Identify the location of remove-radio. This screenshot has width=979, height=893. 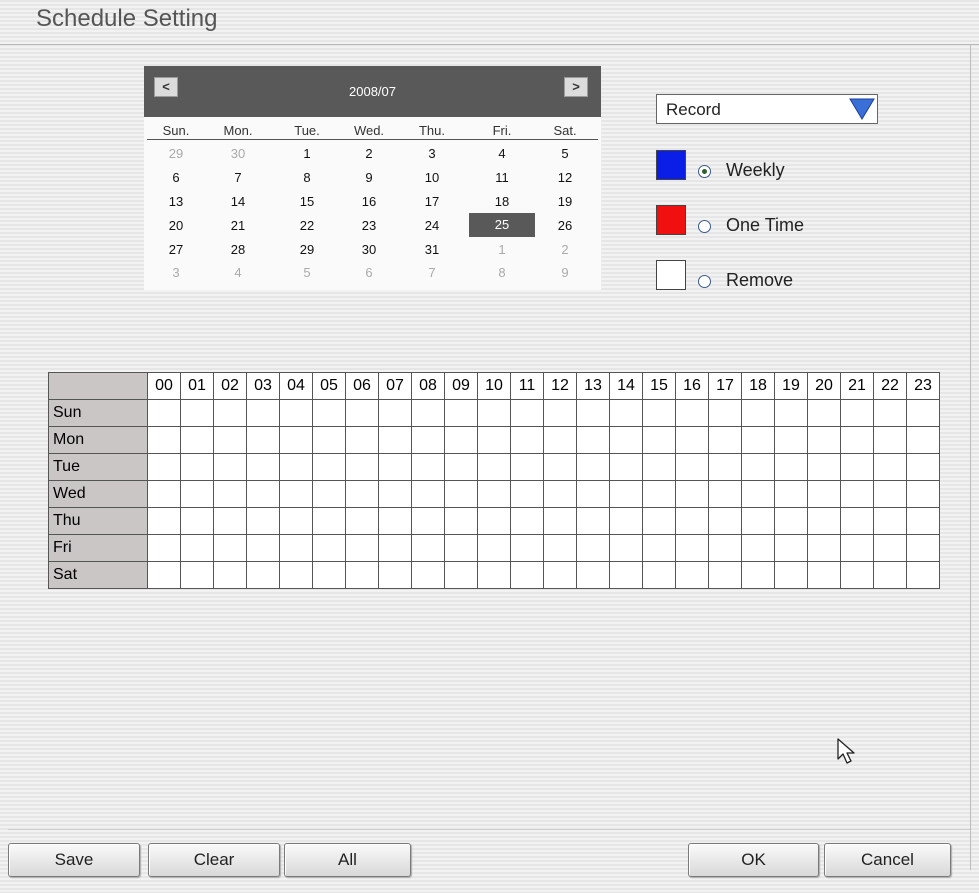
(704, 281).